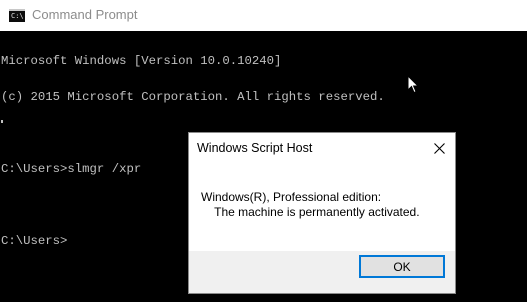  Describe the element at coordinates (2, 121) in the screenshot. I see `text-cursor` at that location.